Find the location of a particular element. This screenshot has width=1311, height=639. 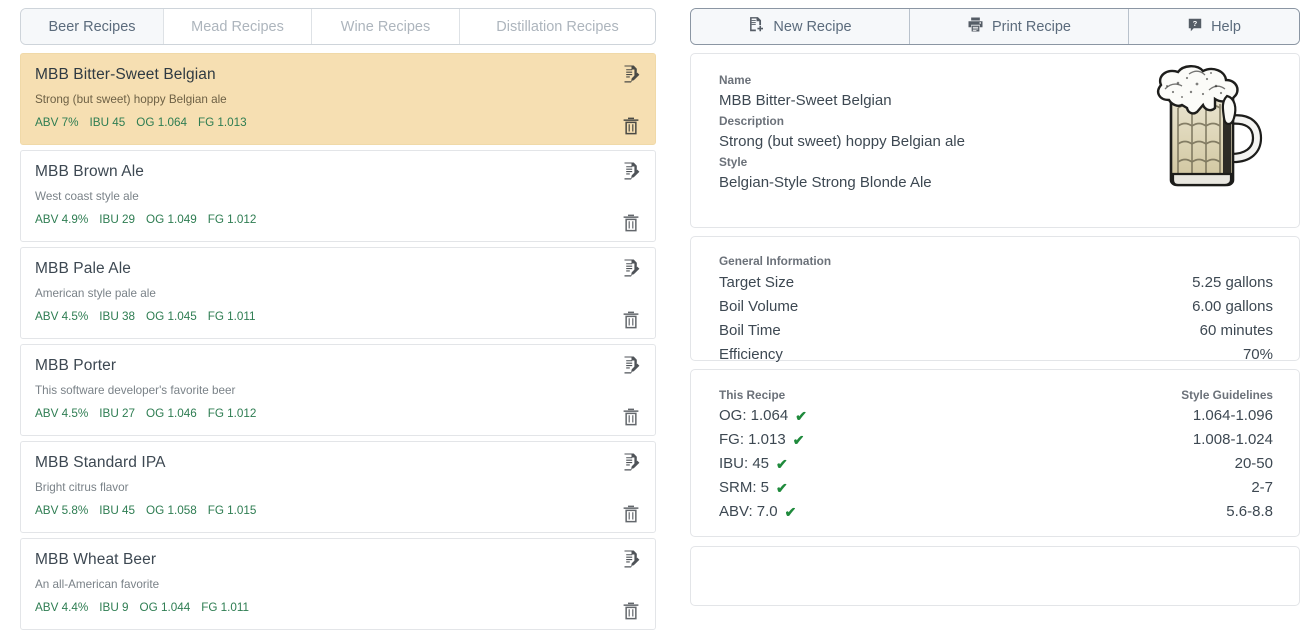

recipe-actions-toolbar: New Recipe Print Recipe ? Help is located at coordinates (995, 26).